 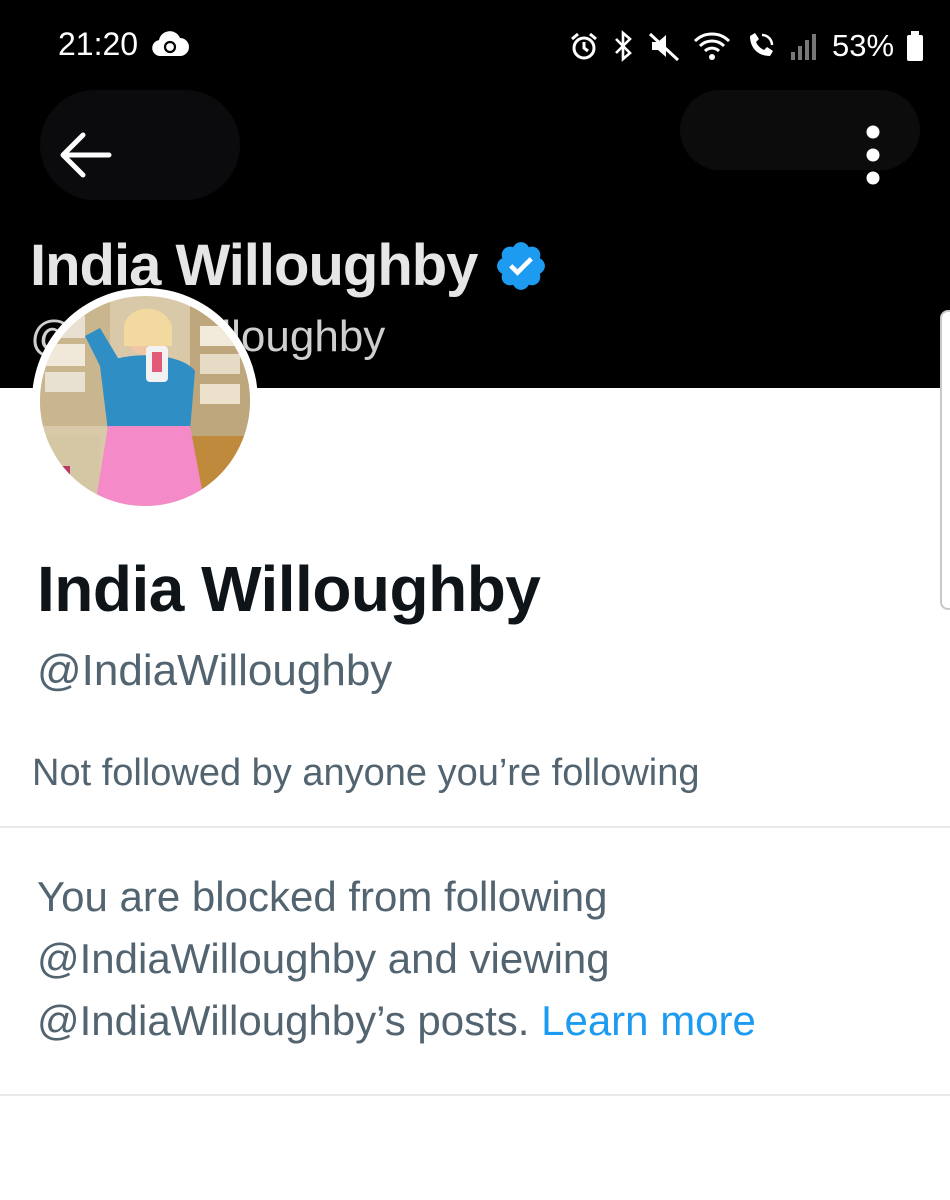 What do you see at coordinates (623, 46) in the screenshot?
I see `bluetooth-icon` at bounding box center [623, 46].